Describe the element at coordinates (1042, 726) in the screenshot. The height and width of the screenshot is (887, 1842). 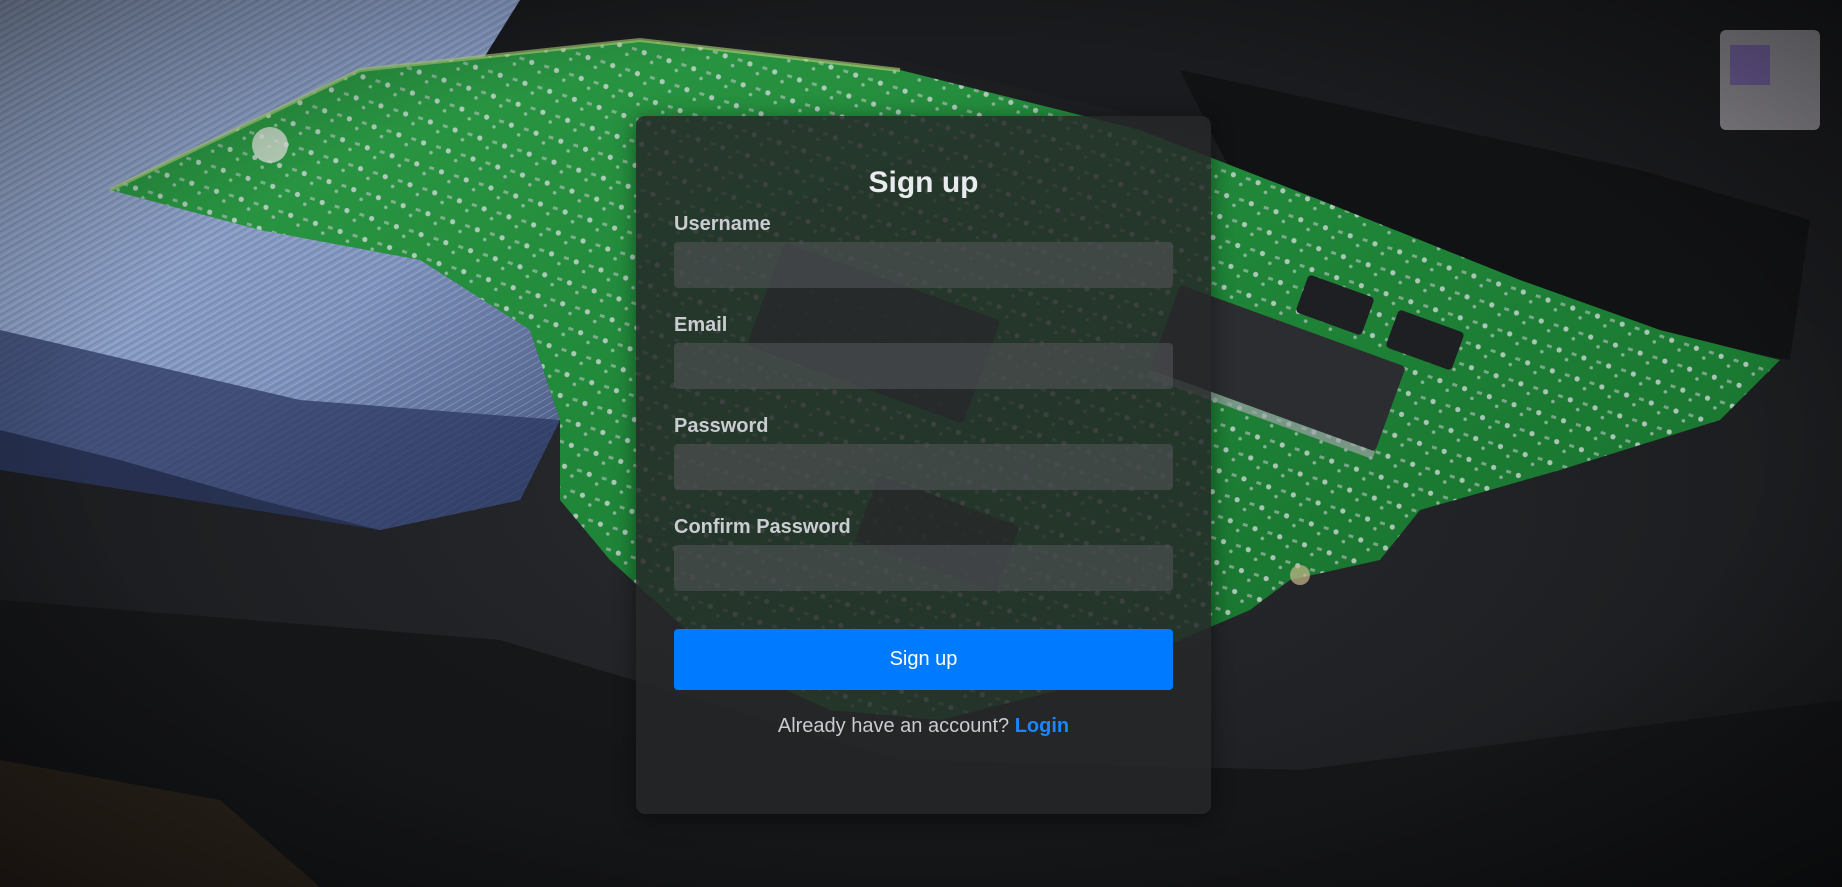
I see `login-link: Login` at that location.